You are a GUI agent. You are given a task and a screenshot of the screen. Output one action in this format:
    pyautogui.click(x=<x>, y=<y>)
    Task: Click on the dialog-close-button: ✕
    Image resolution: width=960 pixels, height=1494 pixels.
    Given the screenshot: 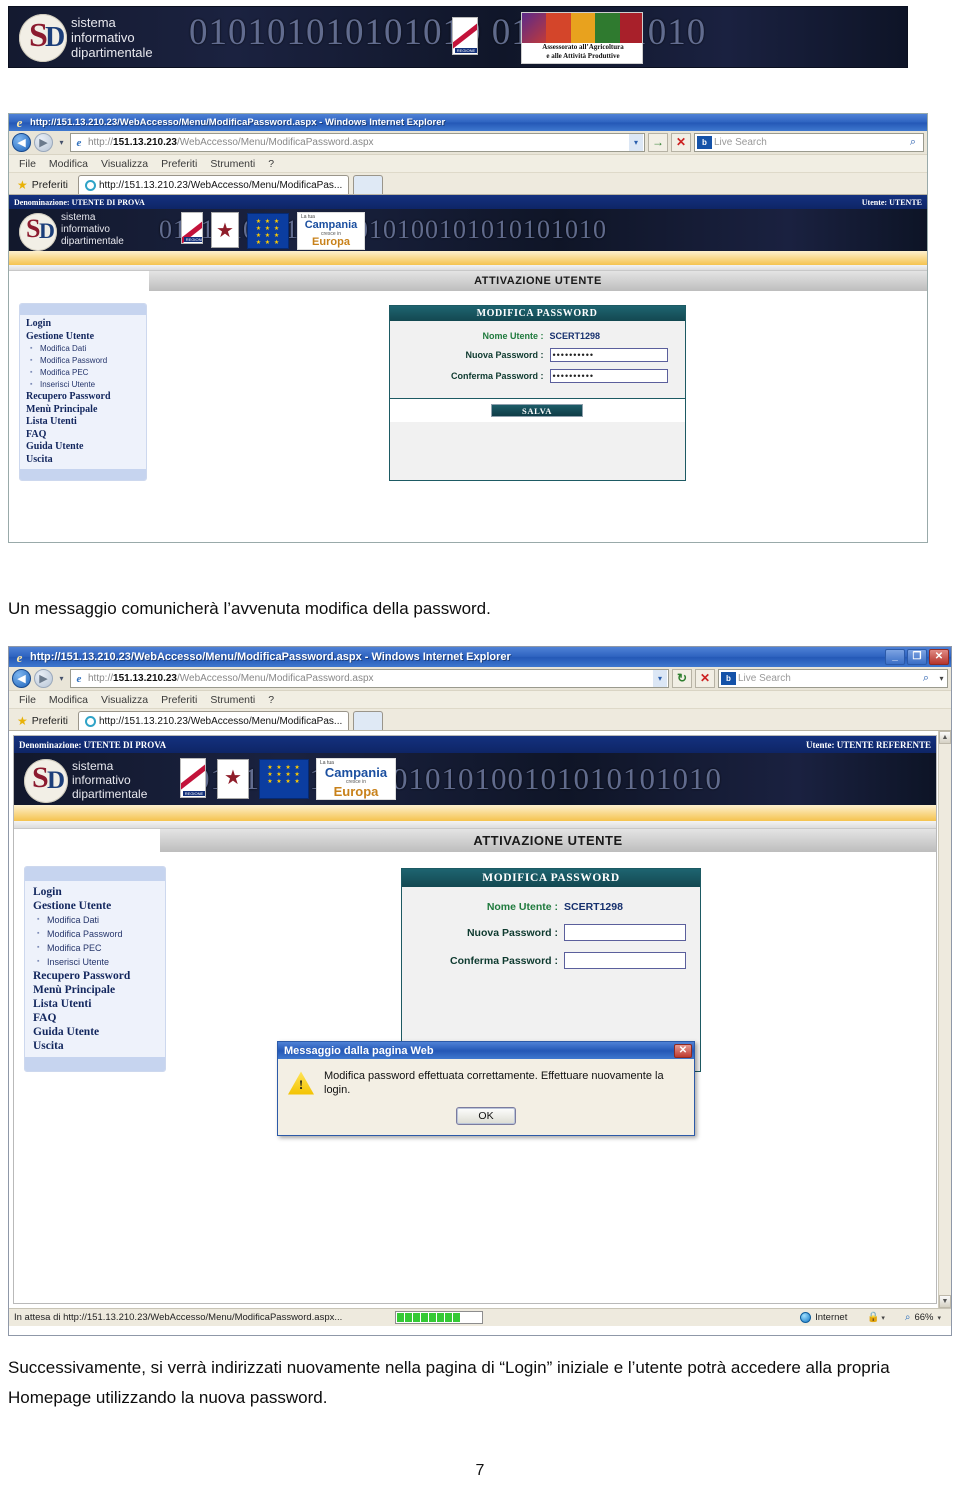 What is the action you would take?
    pyautogui.click(x=683, y=1050)
    